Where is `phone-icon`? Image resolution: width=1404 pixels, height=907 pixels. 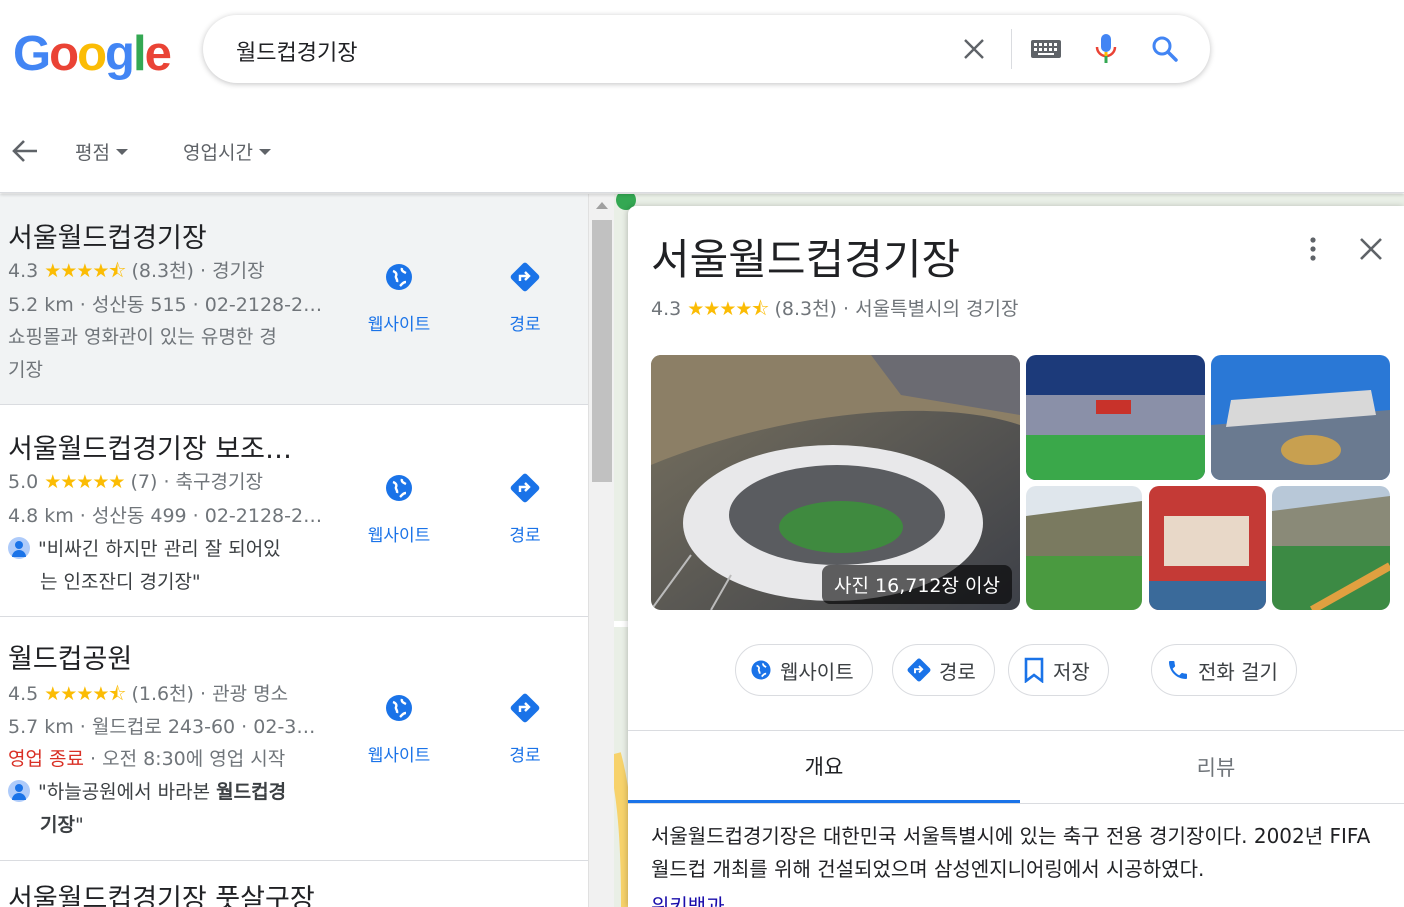
phone-icon is located at coordinates (1178, 670).